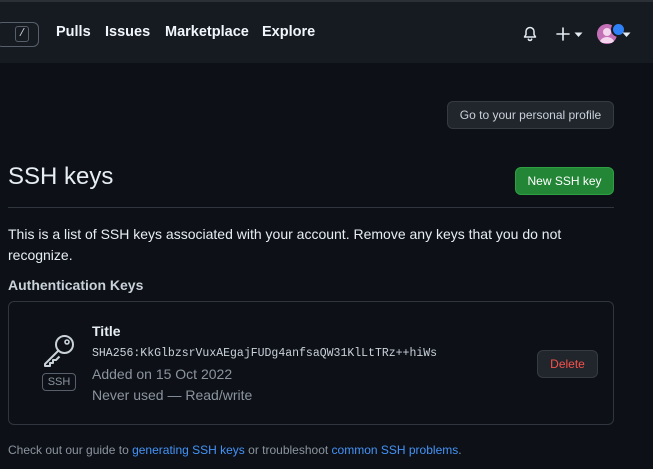 The height and width of the screenshot is (469, 653). What do you see at coordinates (61, 176) in the screenshot?
I see `page-title: SSH keys` at bounding box center [61, 176].